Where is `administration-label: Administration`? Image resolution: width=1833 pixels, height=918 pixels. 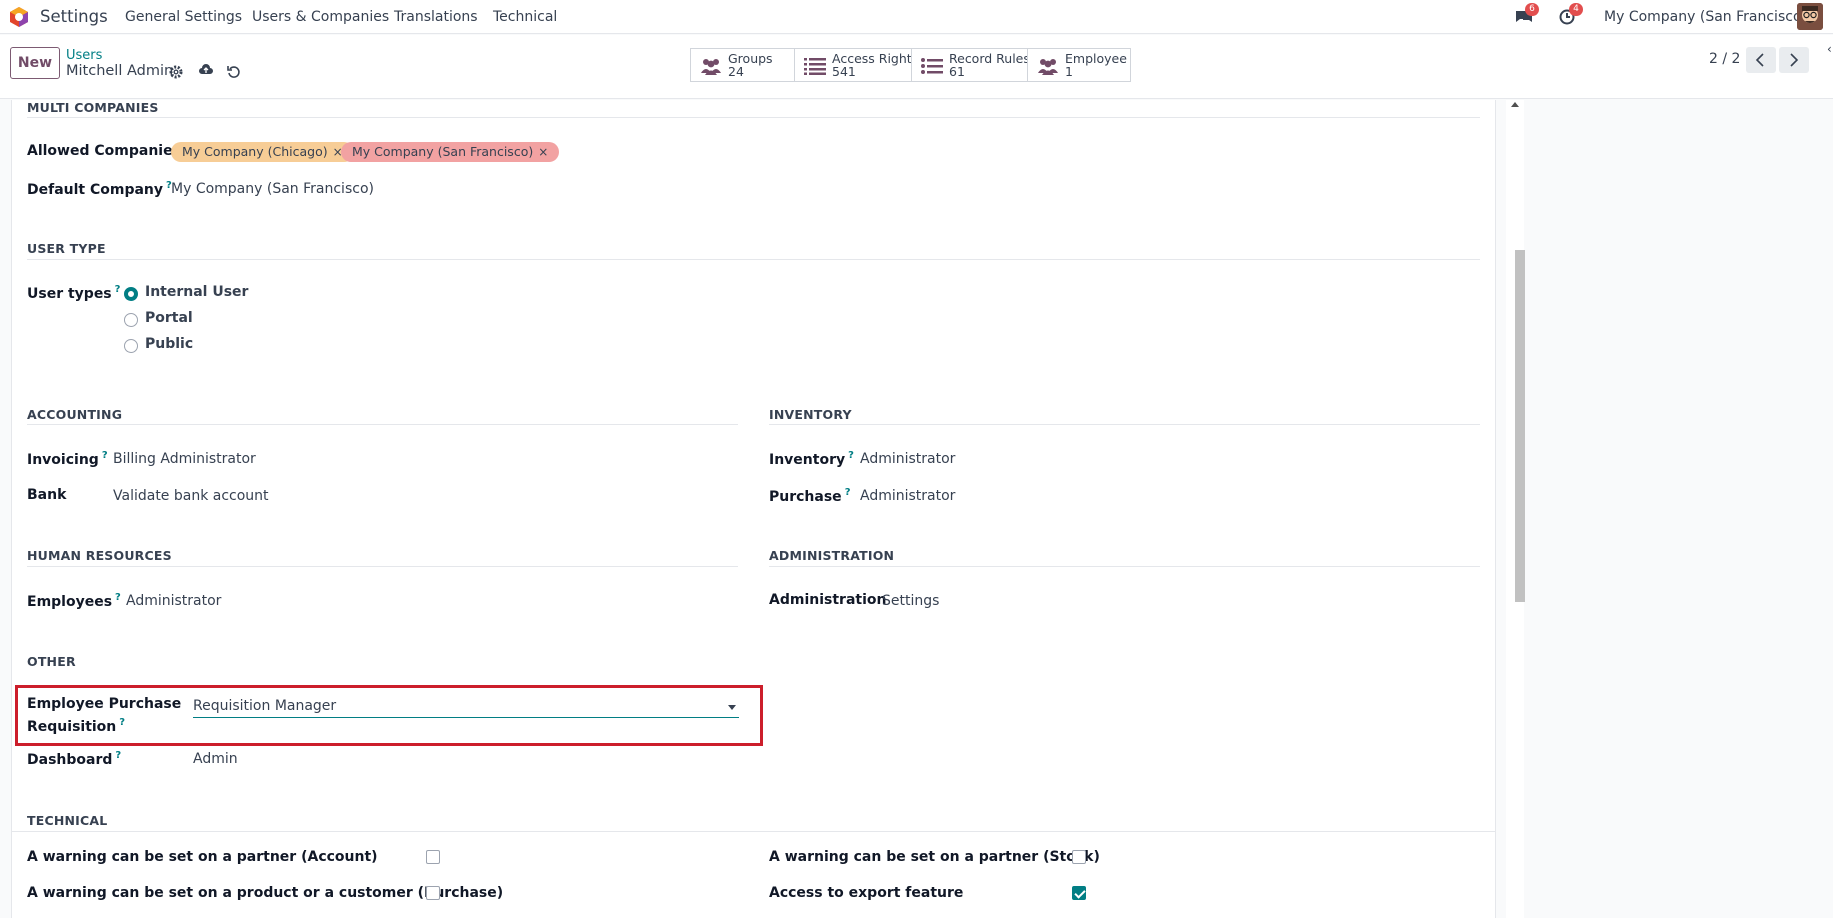 administration-label: Administration is located at coordinates (828, 600).